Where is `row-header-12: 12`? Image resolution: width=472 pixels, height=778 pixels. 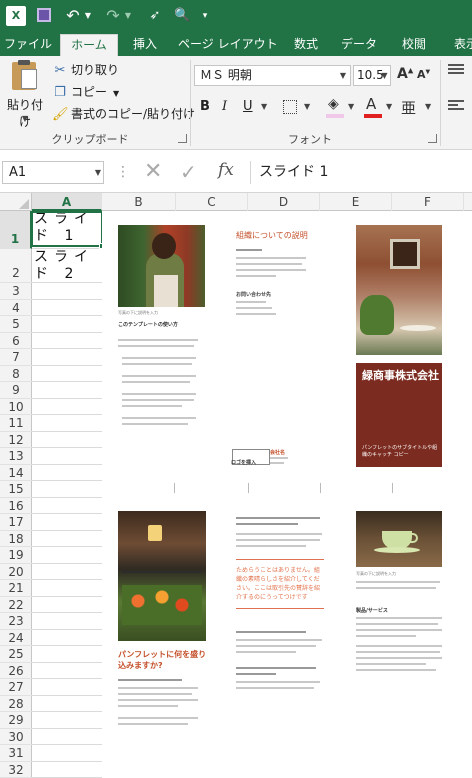 row-header-12: 12 is located at coordinates (16, 440).